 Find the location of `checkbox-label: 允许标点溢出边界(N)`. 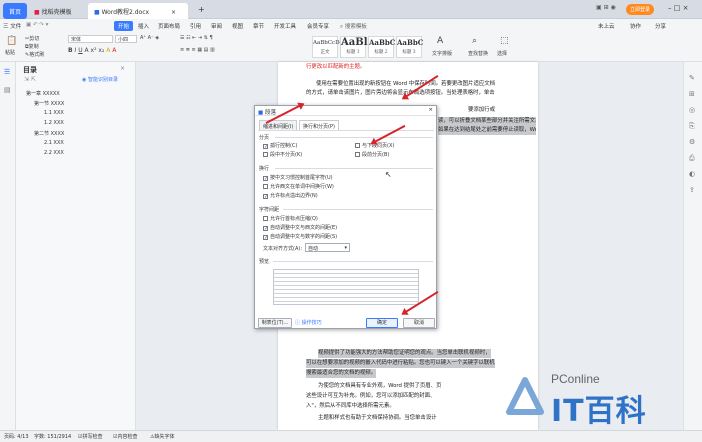

checkbox-label: 允许标点溢出边界(N) is located at coordinates (294, 196).